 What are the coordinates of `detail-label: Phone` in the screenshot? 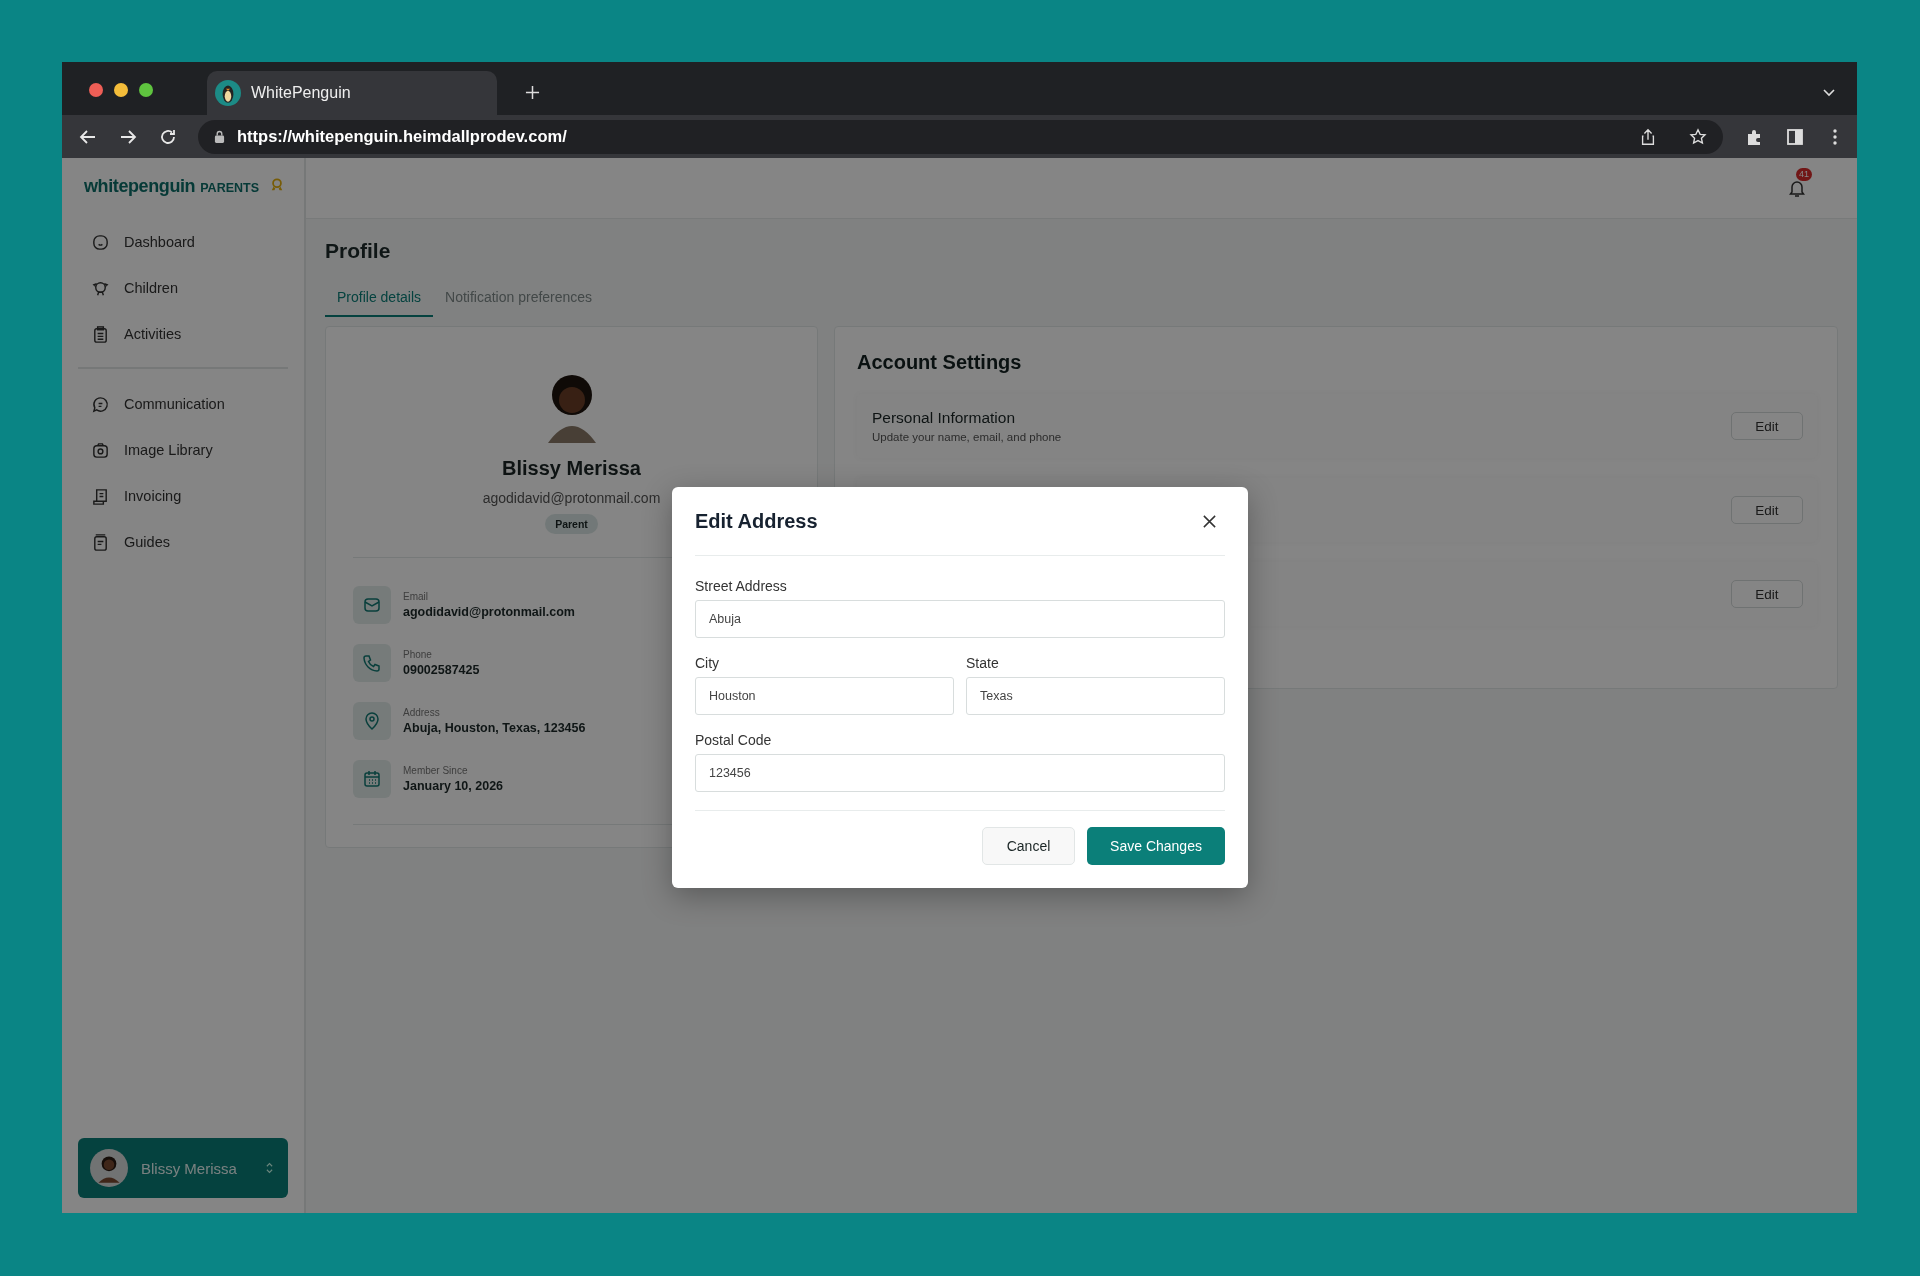 It's located at (418, 654).